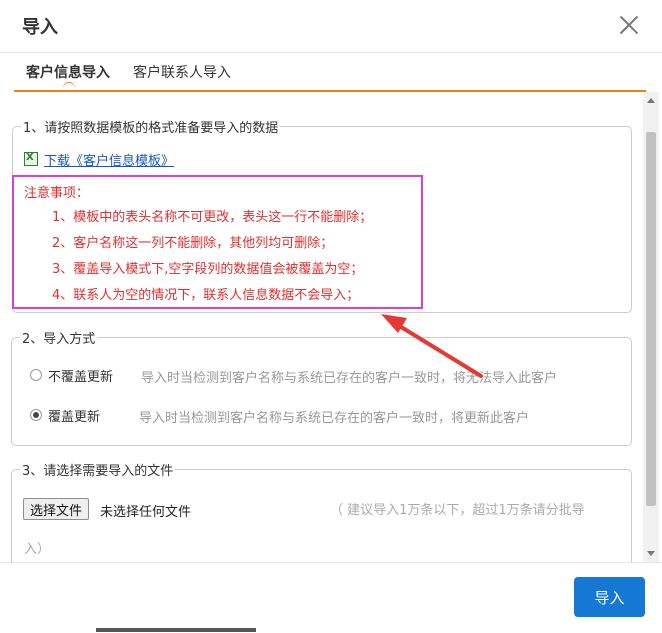 This screenshot has width=662, height=633. What do you see at coordinates (331, 26) in the screenshot?
I see `dialog-header: 导入` at bounding box center [331, 26].